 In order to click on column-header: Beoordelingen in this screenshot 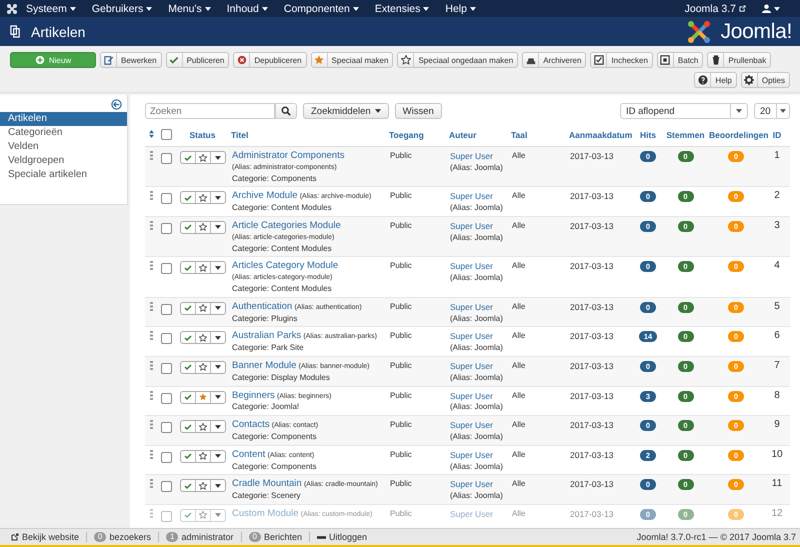, I will do `click(739, 135)`.